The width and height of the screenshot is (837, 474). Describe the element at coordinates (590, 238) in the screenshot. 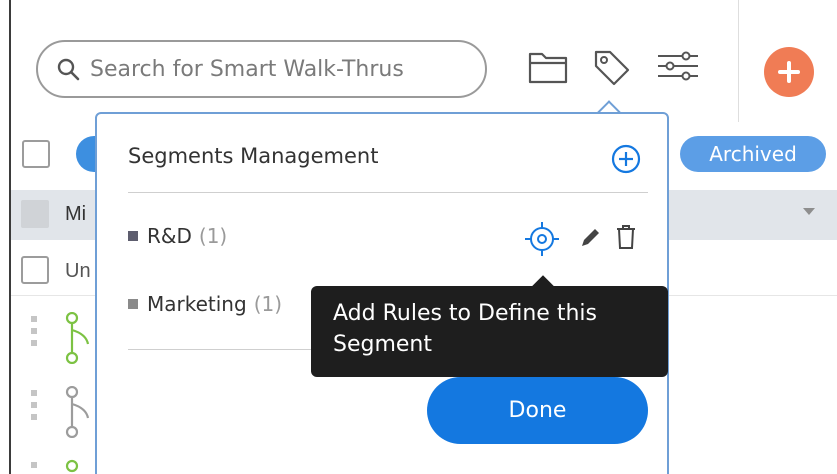

I see `pencil-icon` at that location.